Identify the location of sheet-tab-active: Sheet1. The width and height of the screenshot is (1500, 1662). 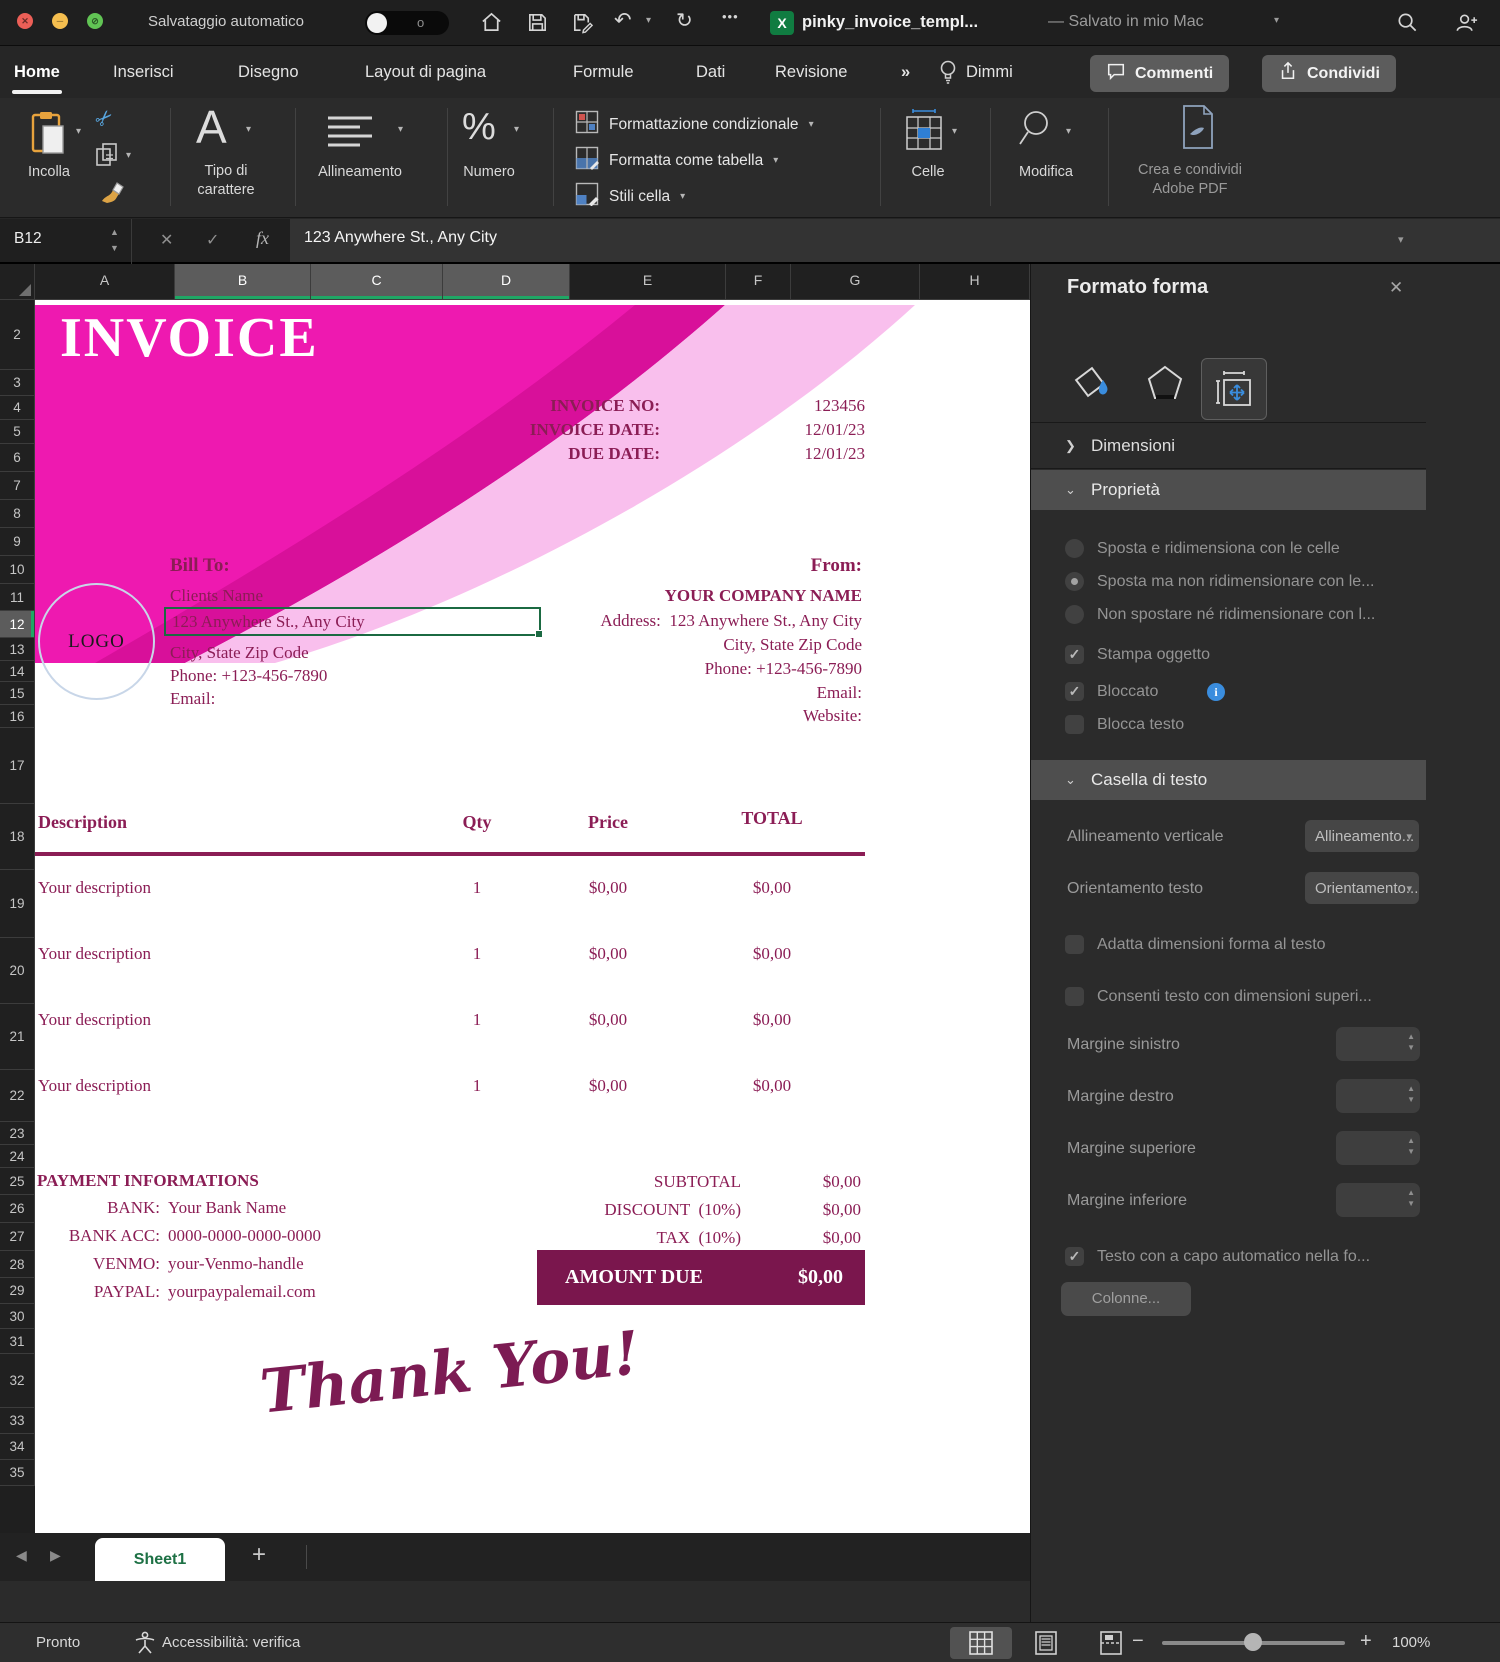
(160, 1559).